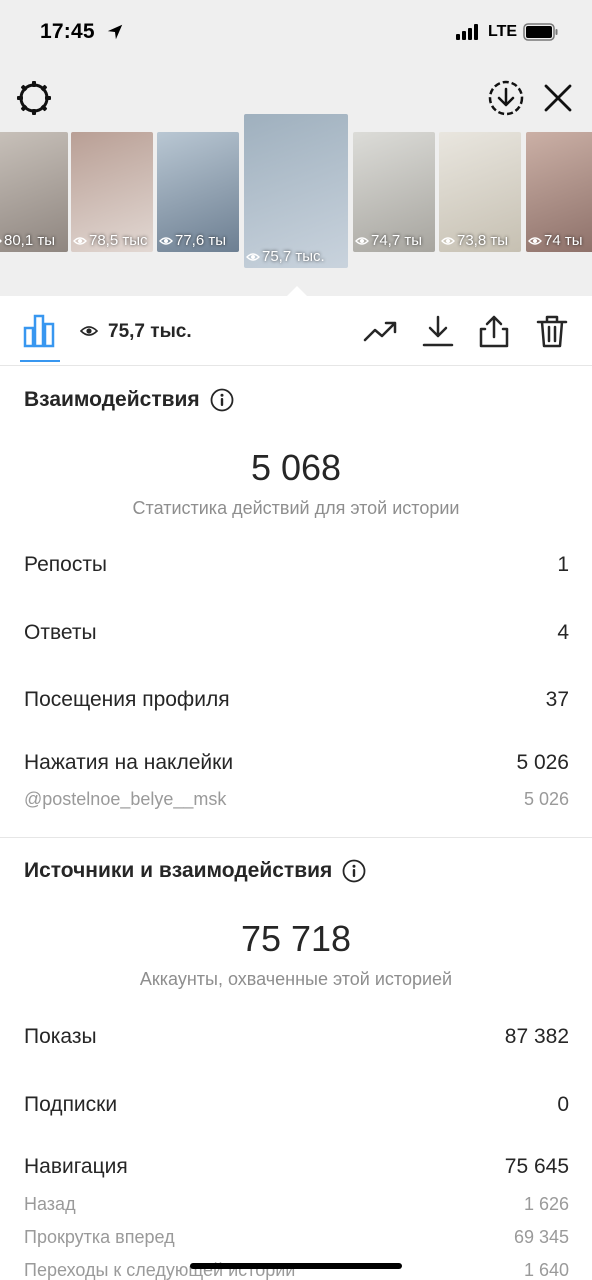  I want to click on stat-row-navigation: Навигация 75 645, so click(296, 1167).